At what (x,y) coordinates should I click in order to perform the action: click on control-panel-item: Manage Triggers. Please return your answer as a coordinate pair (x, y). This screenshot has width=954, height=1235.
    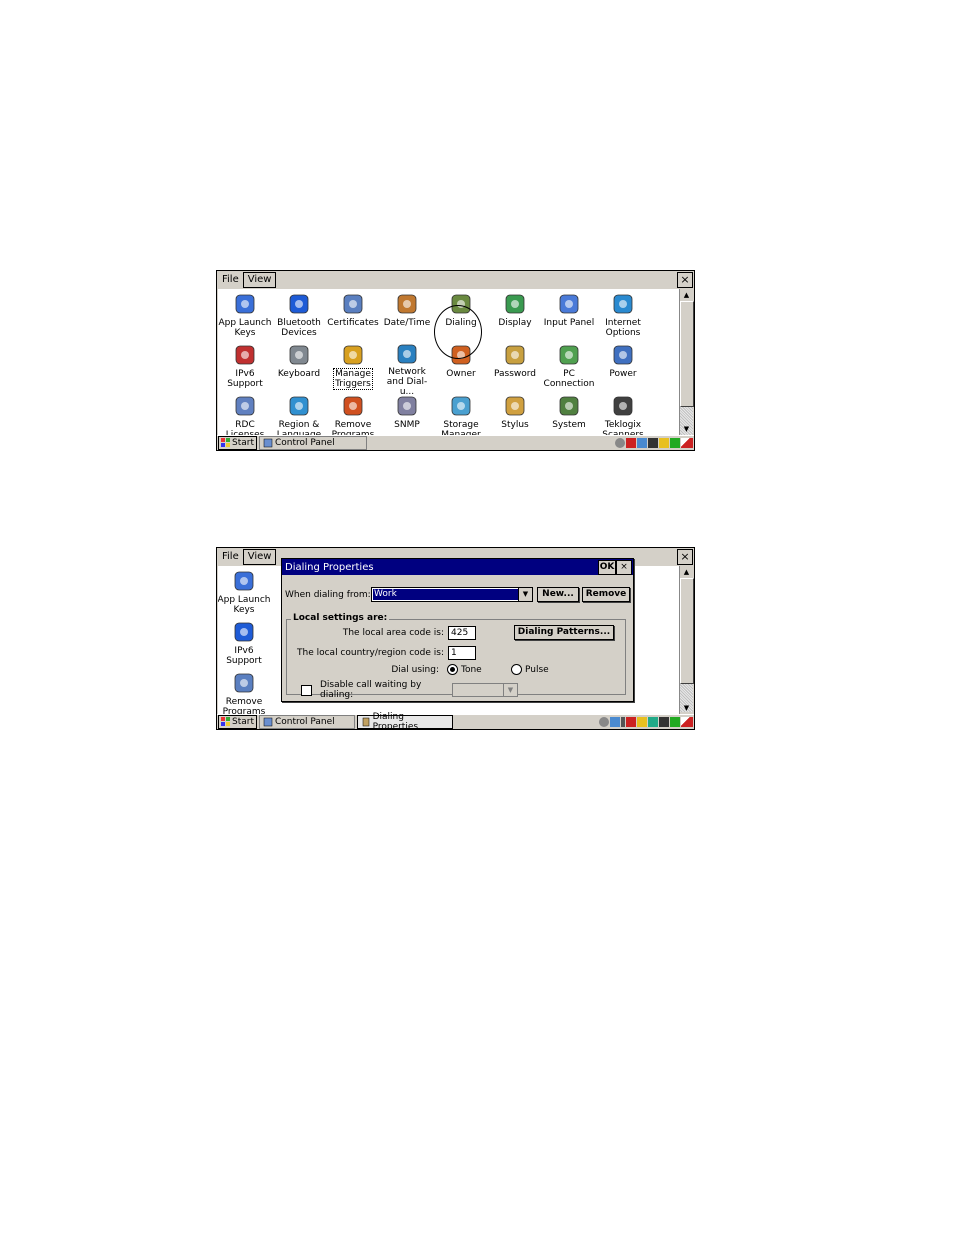
    Looking at the image, I should click on (353, 365).